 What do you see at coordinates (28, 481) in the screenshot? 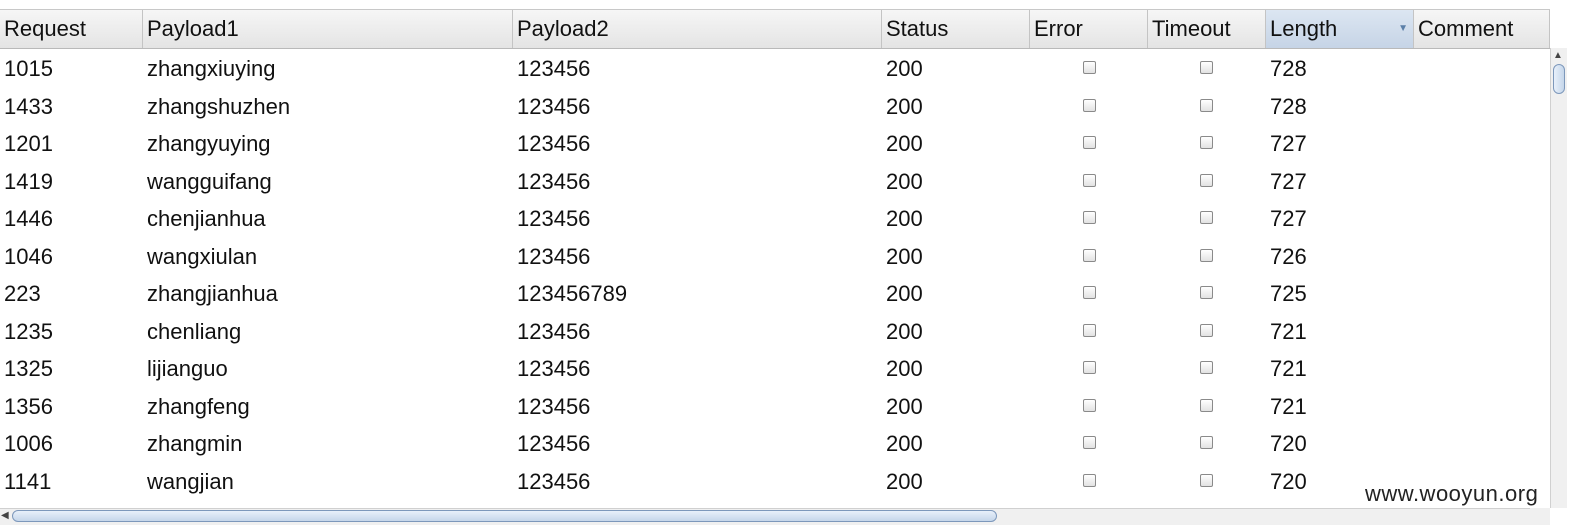
I see `cell-request: 1141` at bounding box center [28, 481].